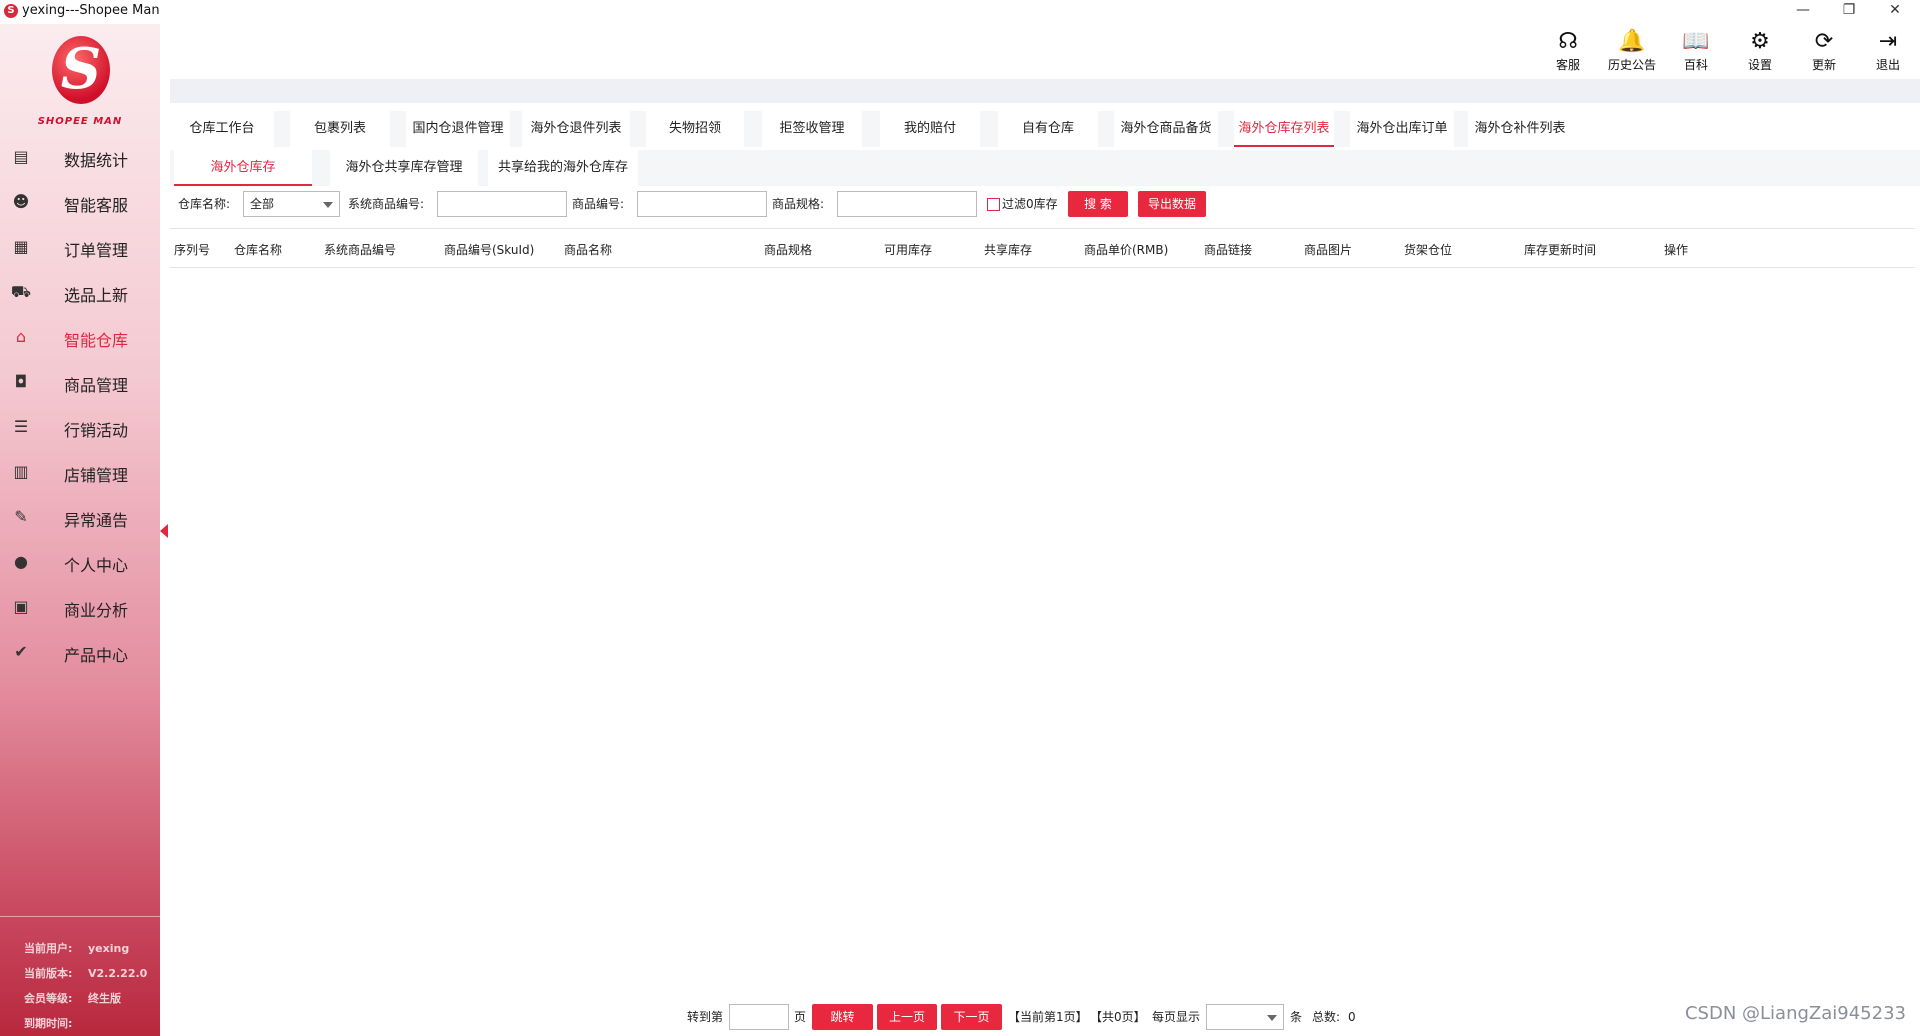 This screenshot has height=1036, width=1920. I want to click on version-info: 当前版本: V2.2.22.0, so click(86, 973).